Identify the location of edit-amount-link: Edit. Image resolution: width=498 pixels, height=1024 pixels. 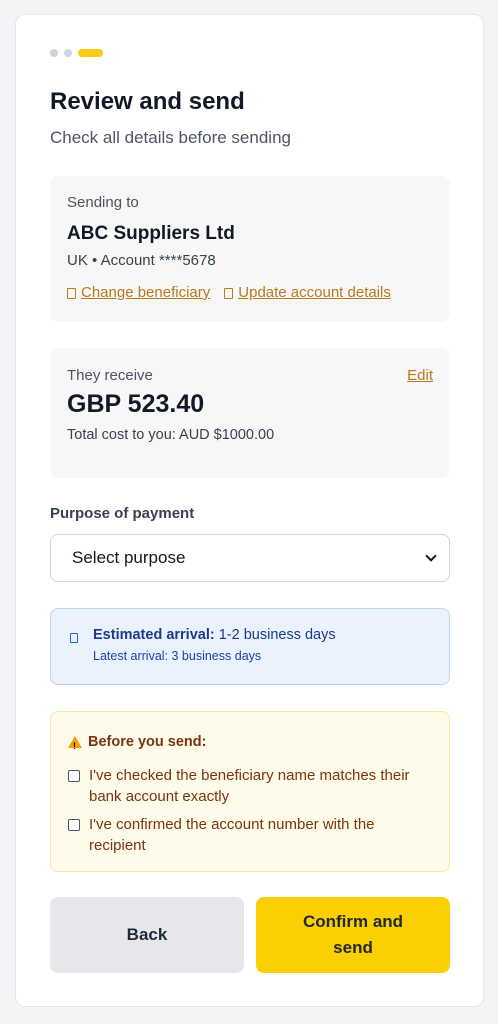
(420, 375).